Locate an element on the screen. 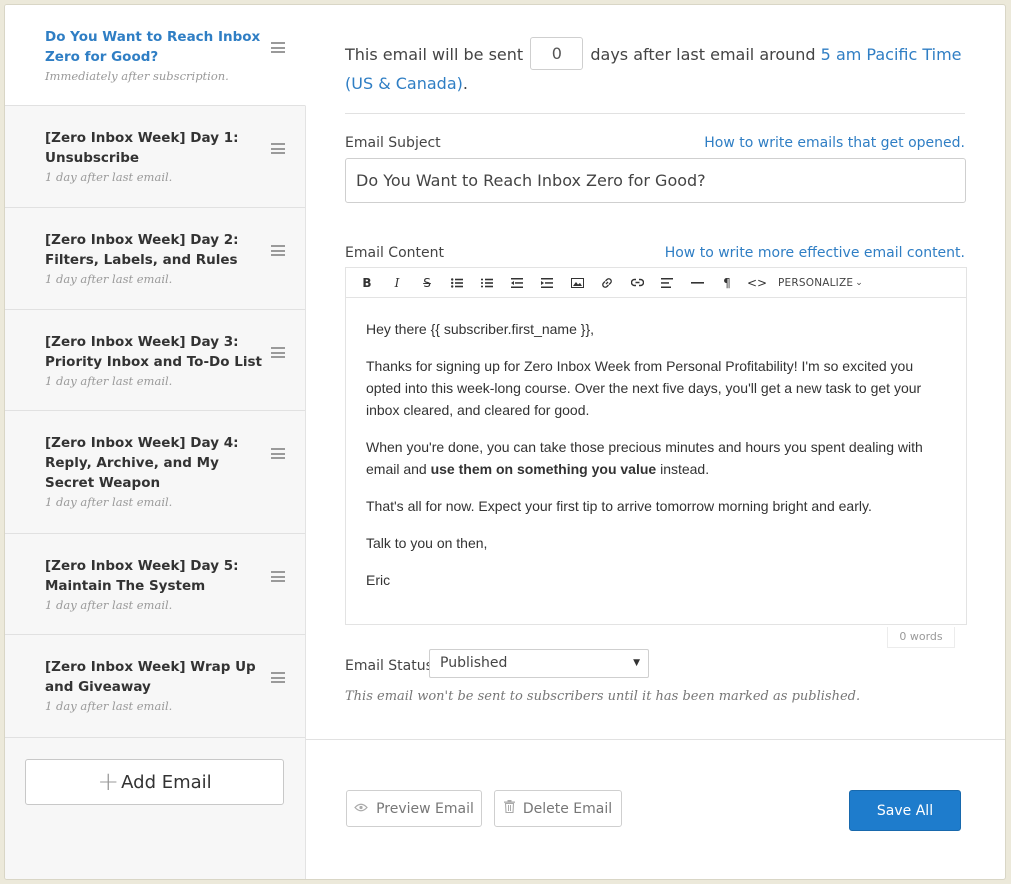 This screenshot has width=1011, height=884. sidebar-item-title: [Zero Inbox Week] Day 1: Unsubscribe is located at coordinates (142, 148).